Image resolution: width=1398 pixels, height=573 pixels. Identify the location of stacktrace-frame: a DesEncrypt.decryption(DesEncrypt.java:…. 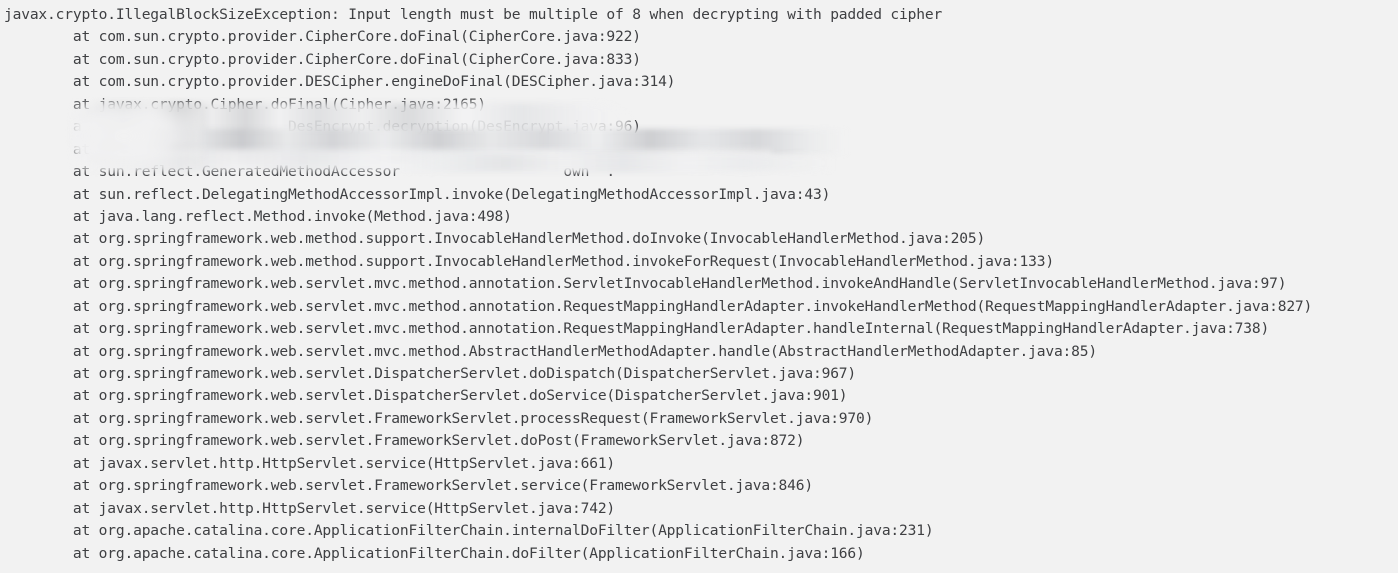
(322, 127).